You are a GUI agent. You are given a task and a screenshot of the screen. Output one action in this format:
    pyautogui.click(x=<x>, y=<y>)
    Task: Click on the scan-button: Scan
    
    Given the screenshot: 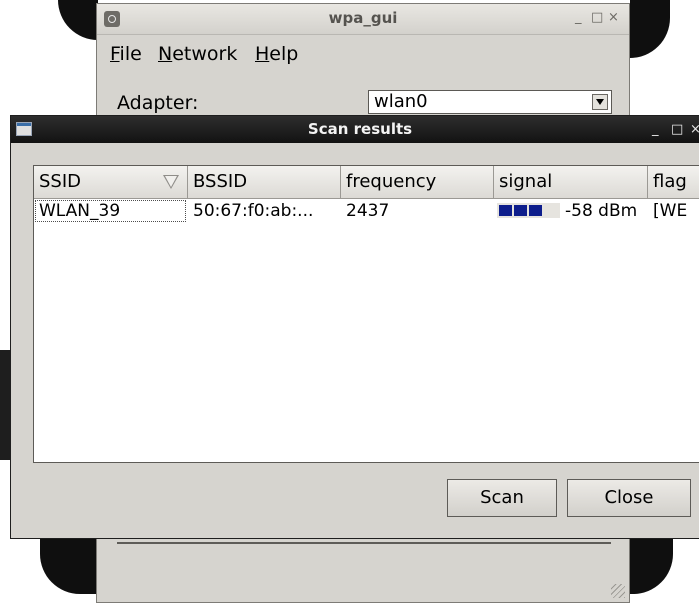 What is the action you would take?
    pyautogui.click(x=502, y=498)
    